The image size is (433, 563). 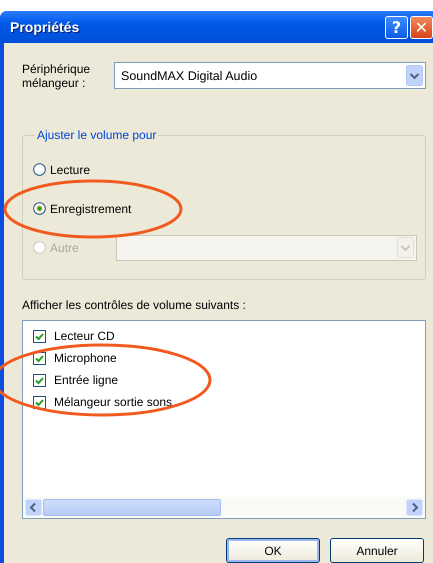 What do you see at coordinates (270, 75) in the screenshot?
I see `mixer-dropdown: SoundMAX Digital Audio` at bounding box center [270, 75].